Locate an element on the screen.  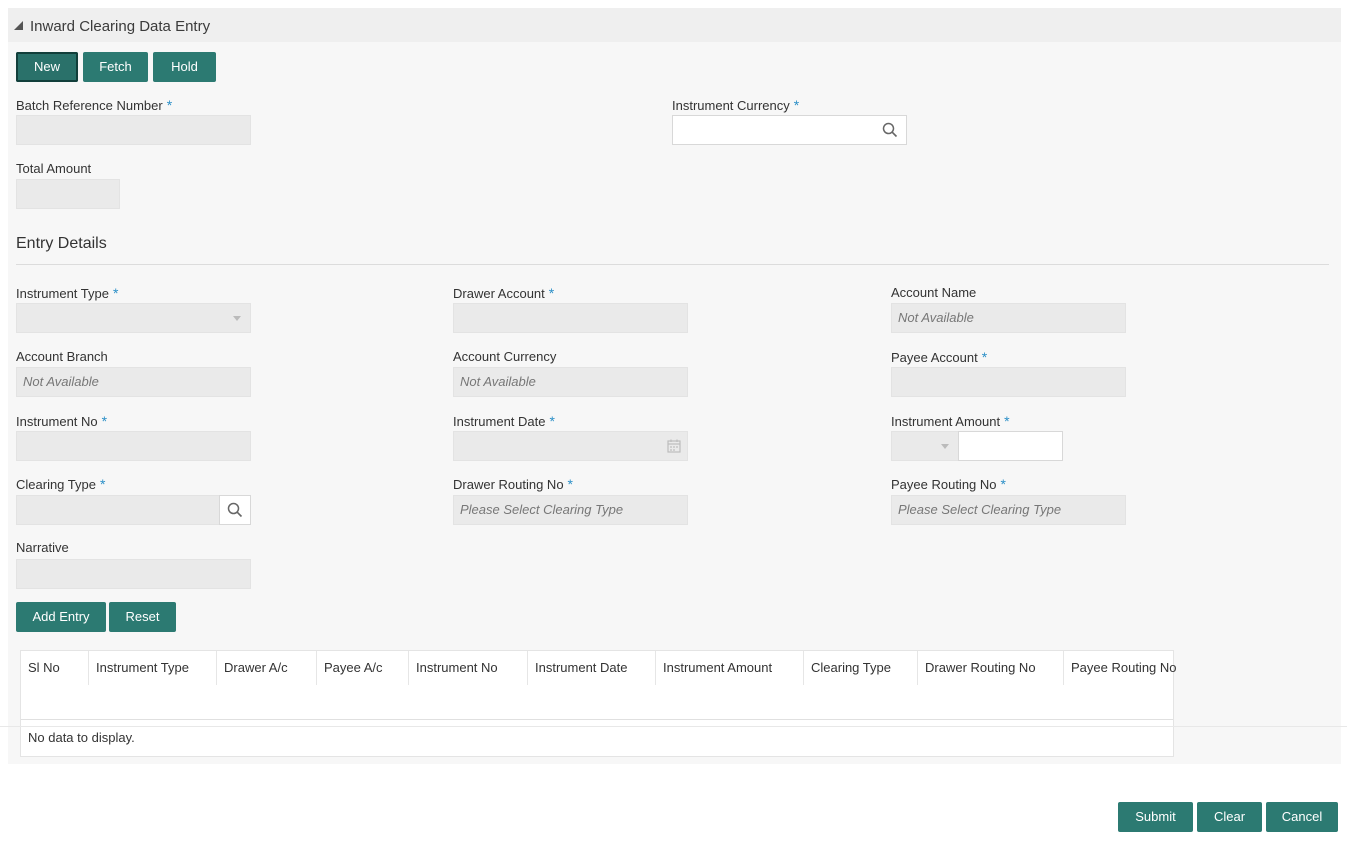
drawer-account-input is located at coordinates (570, 318).